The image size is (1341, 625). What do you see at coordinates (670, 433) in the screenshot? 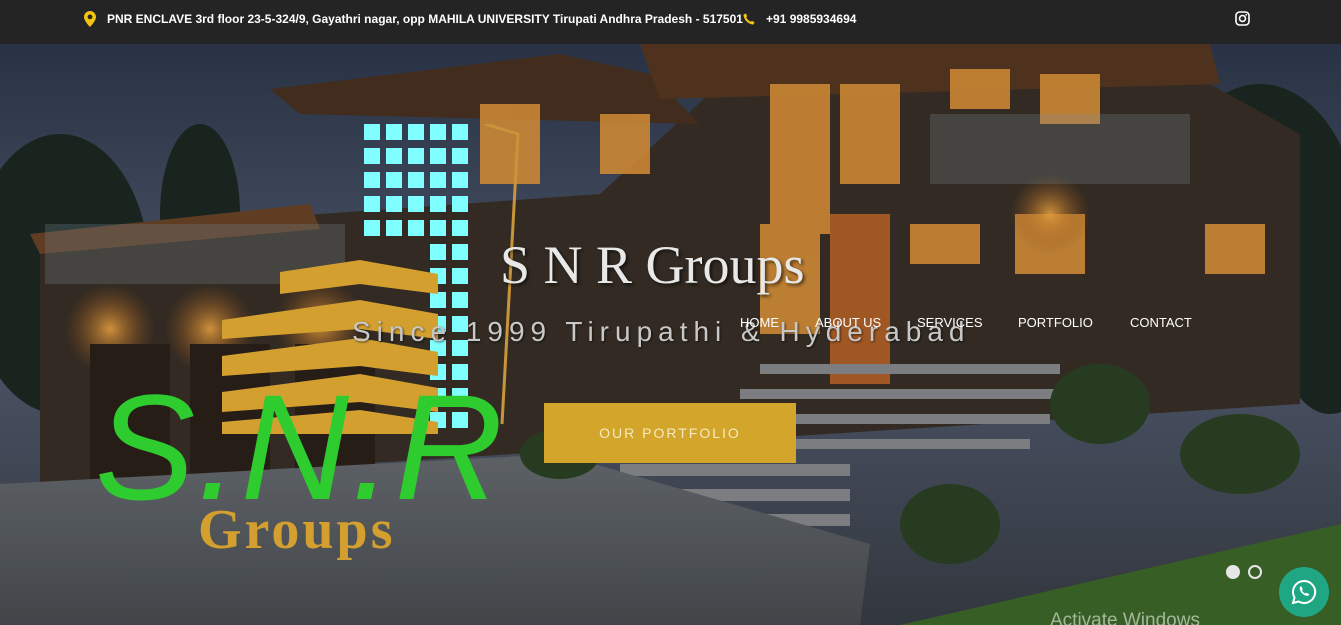
I see `our-portfolio-button: OUR PORTFOLIO` at bounding box center [670, 433].